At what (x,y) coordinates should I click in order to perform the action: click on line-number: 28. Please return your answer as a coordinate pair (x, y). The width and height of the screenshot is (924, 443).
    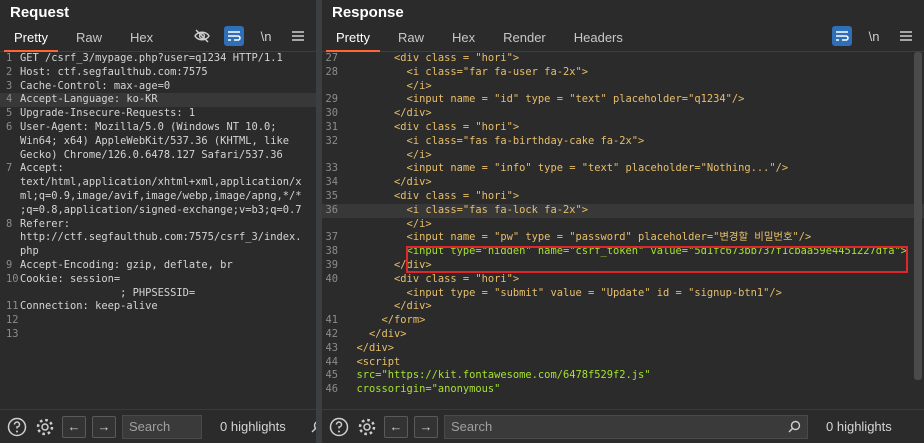
    Looking at the image, I should click on (331, 71).